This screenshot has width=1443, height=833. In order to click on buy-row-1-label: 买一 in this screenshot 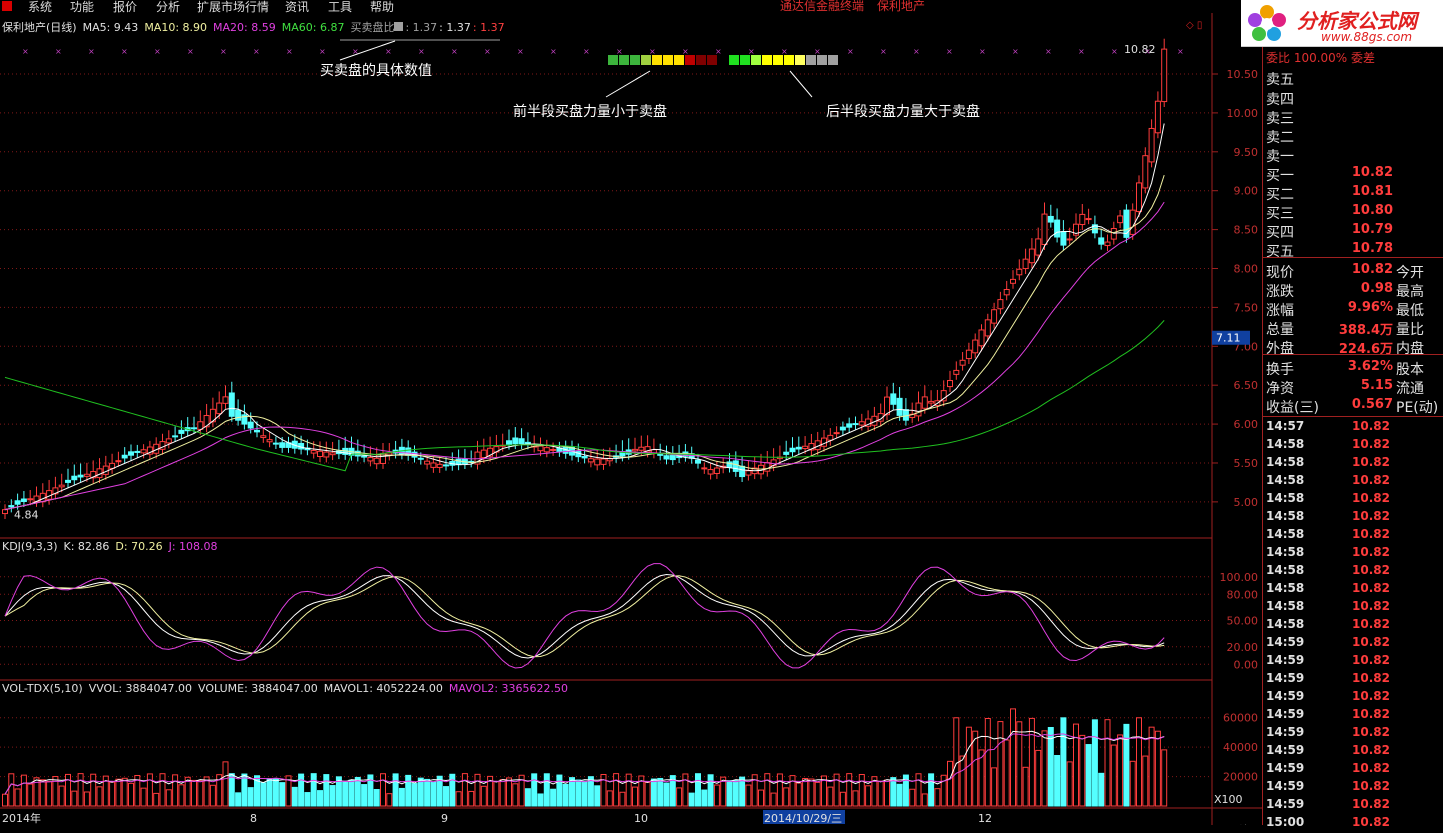, I will do `click(1280, 176)`.